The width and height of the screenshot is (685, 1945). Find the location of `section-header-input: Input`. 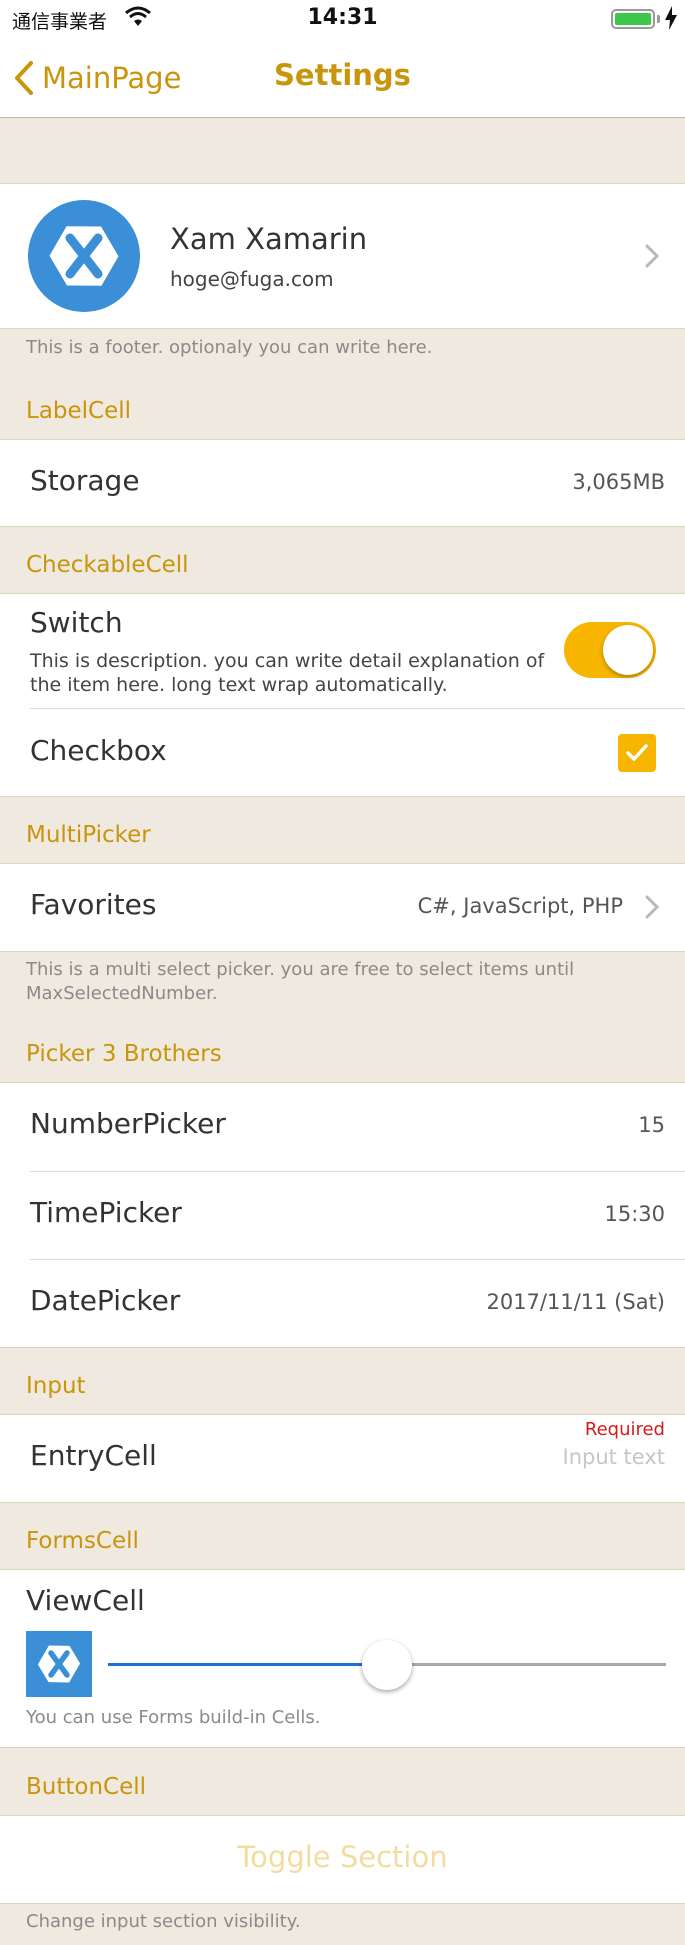

section-header-input: Input is located at coordinates (56, 1386).